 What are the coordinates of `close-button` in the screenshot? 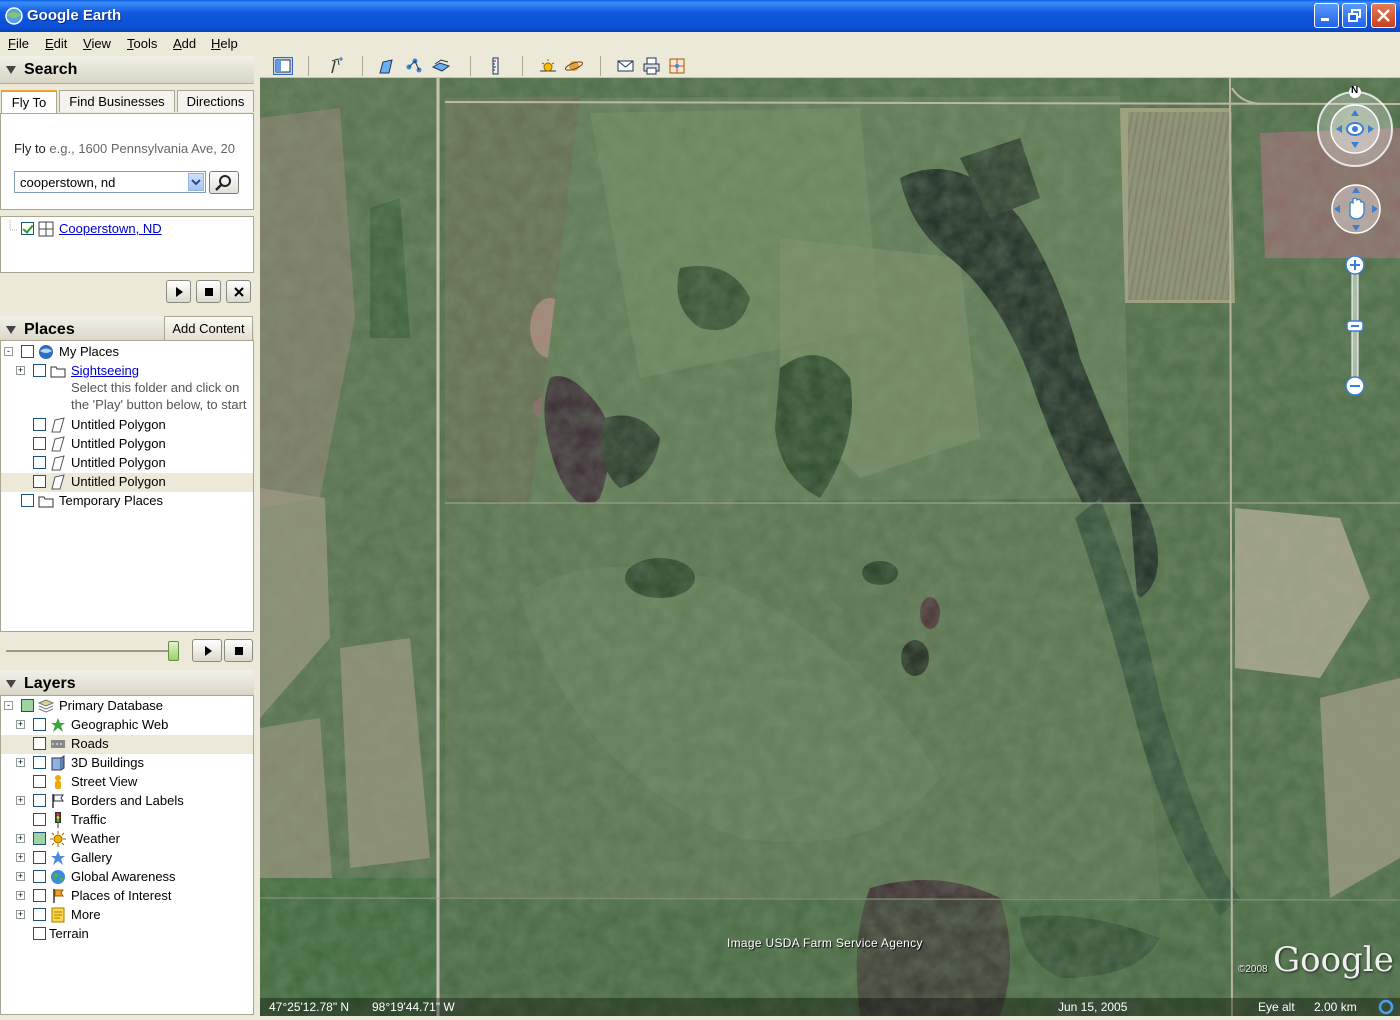 It's located at (1383, 15).